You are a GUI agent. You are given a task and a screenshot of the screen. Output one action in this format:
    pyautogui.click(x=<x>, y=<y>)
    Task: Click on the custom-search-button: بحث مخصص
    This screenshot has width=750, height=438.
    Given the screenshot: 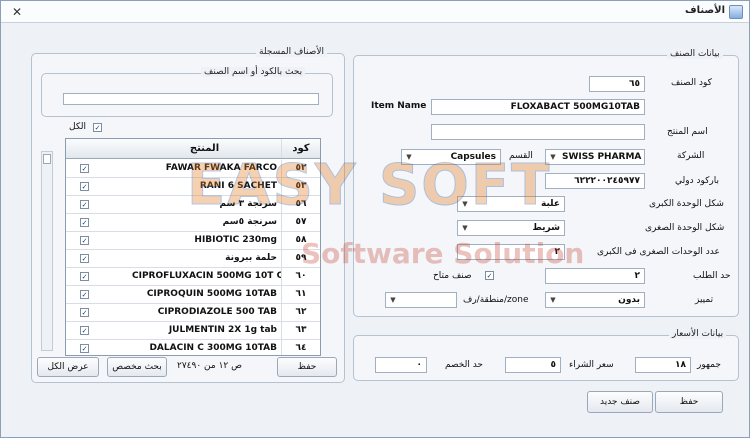 What is the action you would take?
    pyautogui.click(x=137, y=367)
    